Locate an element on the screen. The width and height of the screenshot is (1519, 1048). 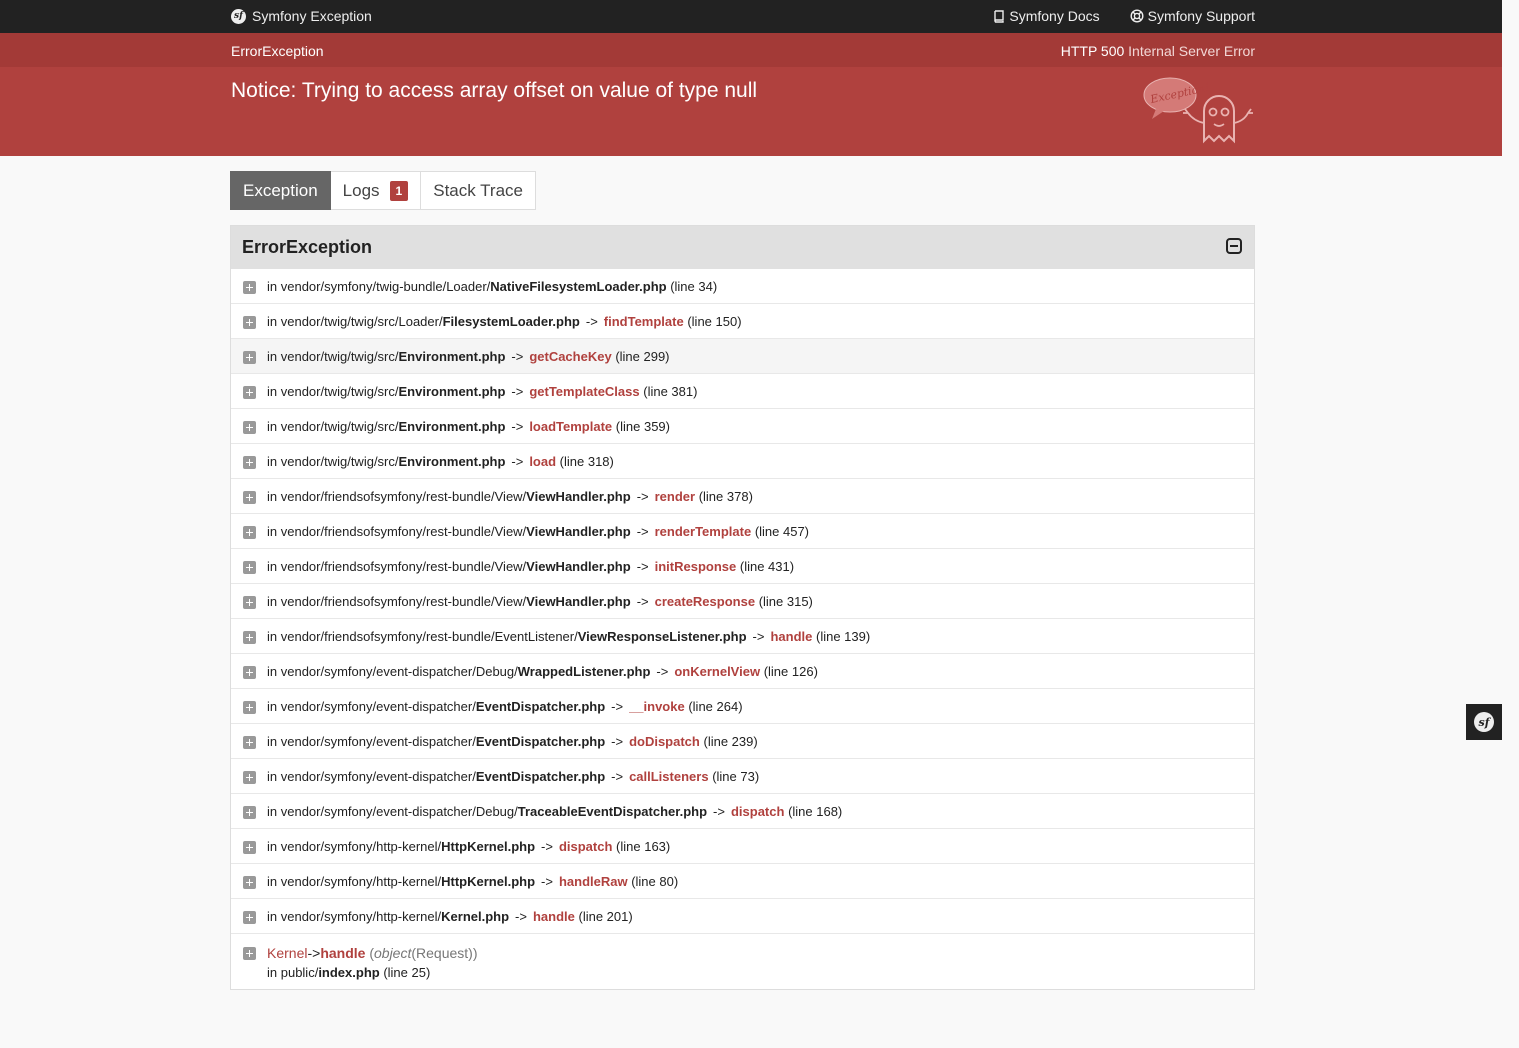
brand: sf Symfony Exception is located at coordinates (301, 16).